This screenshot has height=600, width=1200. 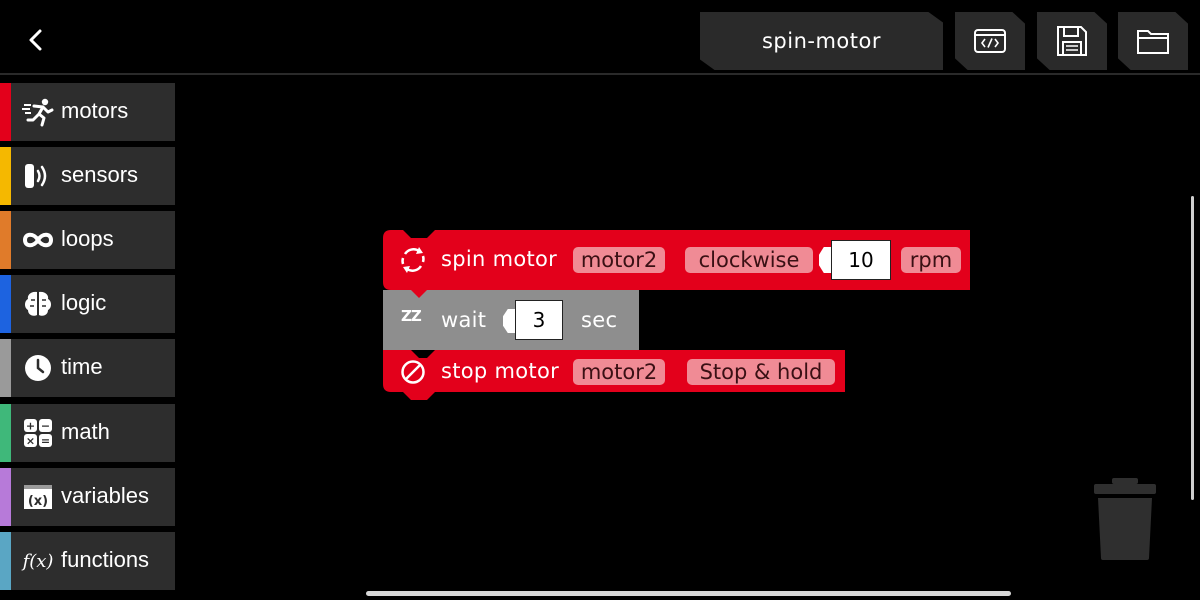 I want to click on category-functions: f(x) functions, so click(x=87, y=561).